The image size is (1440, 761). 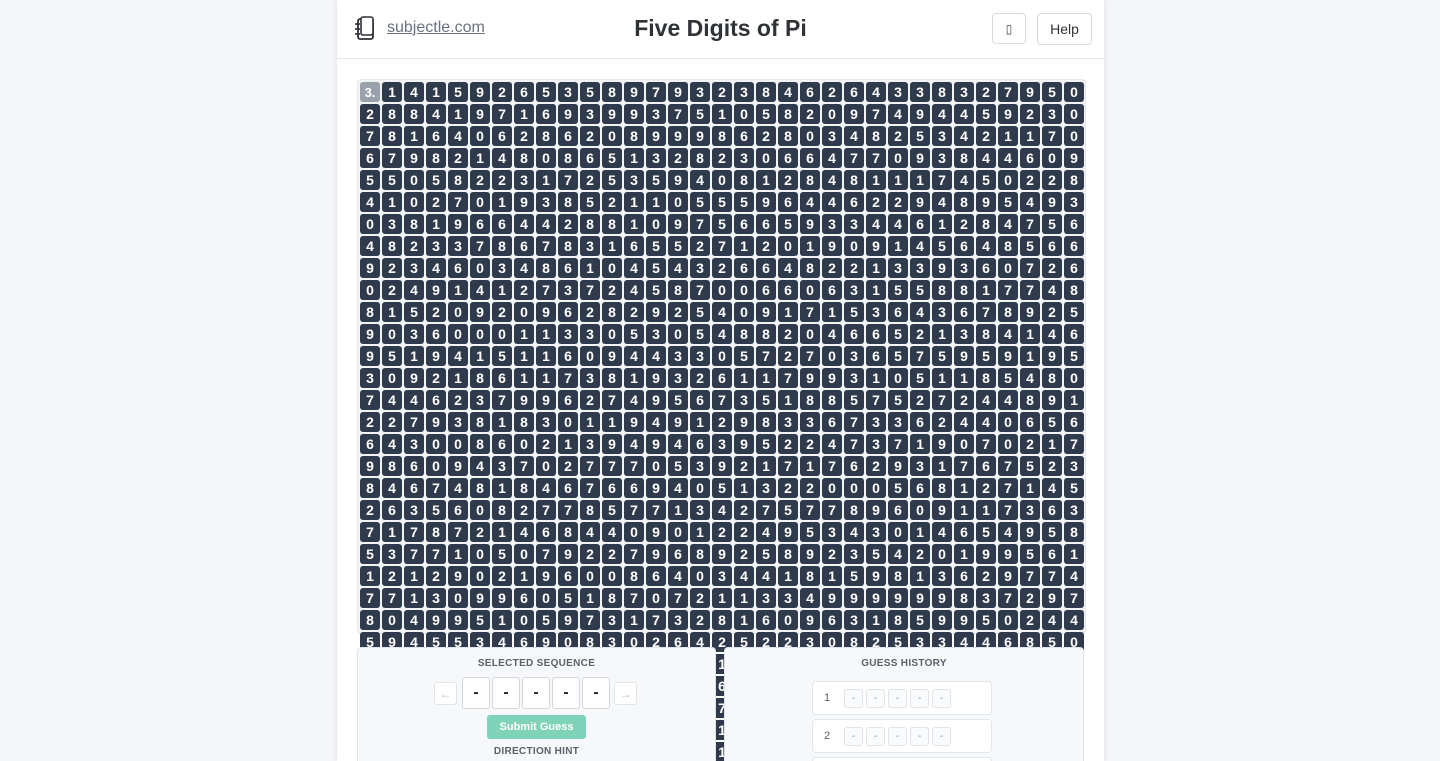 What do you see at coordinates (1064, 29) in the screenshot?
I see `help-button: Help` at bounding box center [1064, 29].